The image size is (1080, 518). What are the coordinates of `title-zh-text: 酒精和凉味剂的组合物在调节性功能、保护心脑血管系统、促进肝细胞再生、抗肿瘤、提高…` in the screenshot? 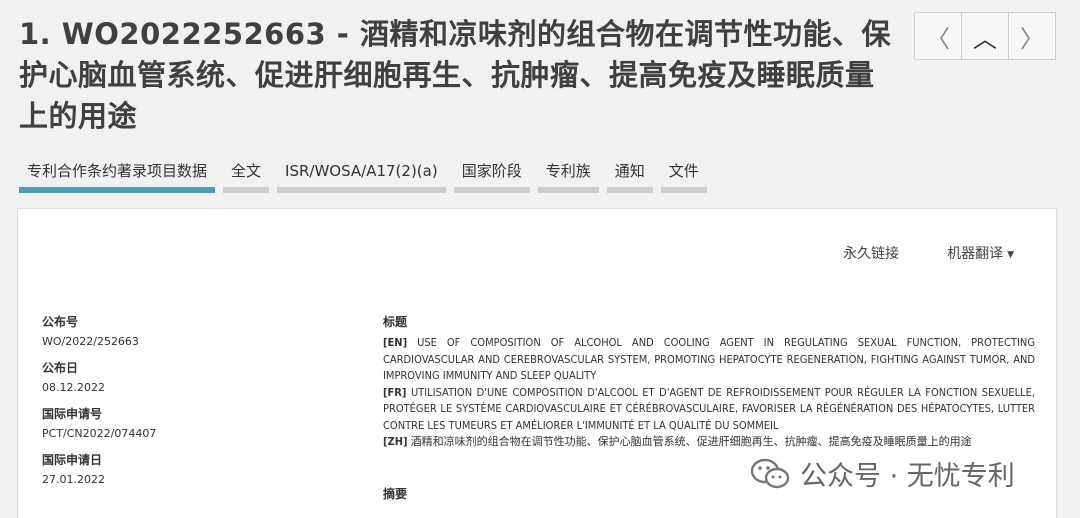 It's located at (691, 441).